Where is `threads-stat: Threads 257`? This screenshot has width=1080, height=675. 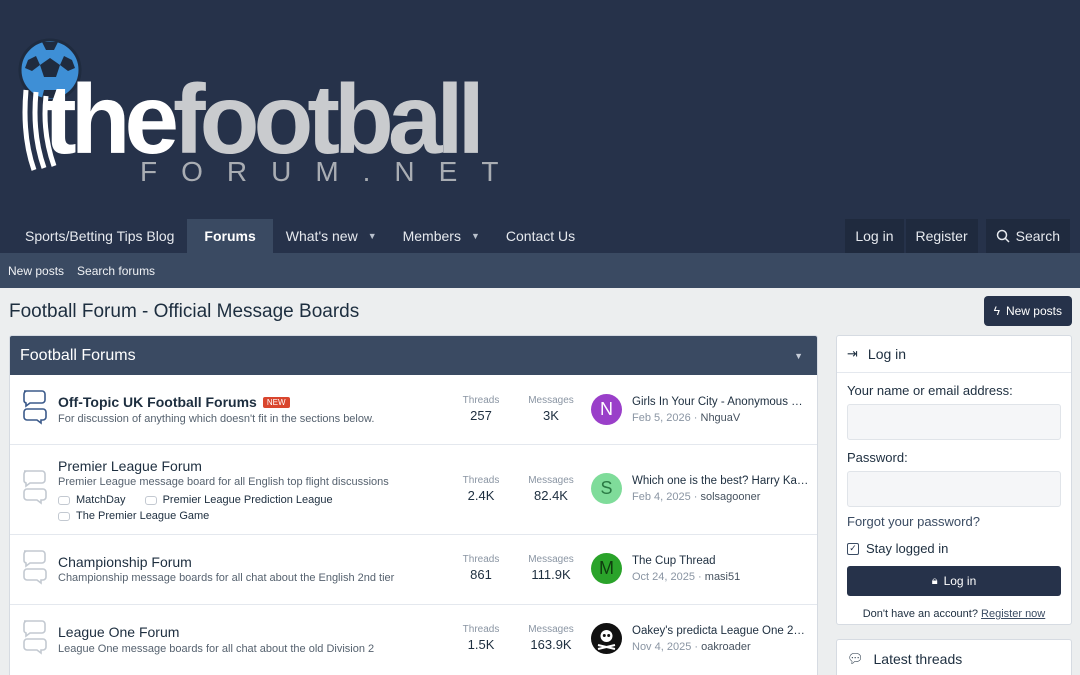 threads-stat: Threads 257 is located at coordinates (481, 409).